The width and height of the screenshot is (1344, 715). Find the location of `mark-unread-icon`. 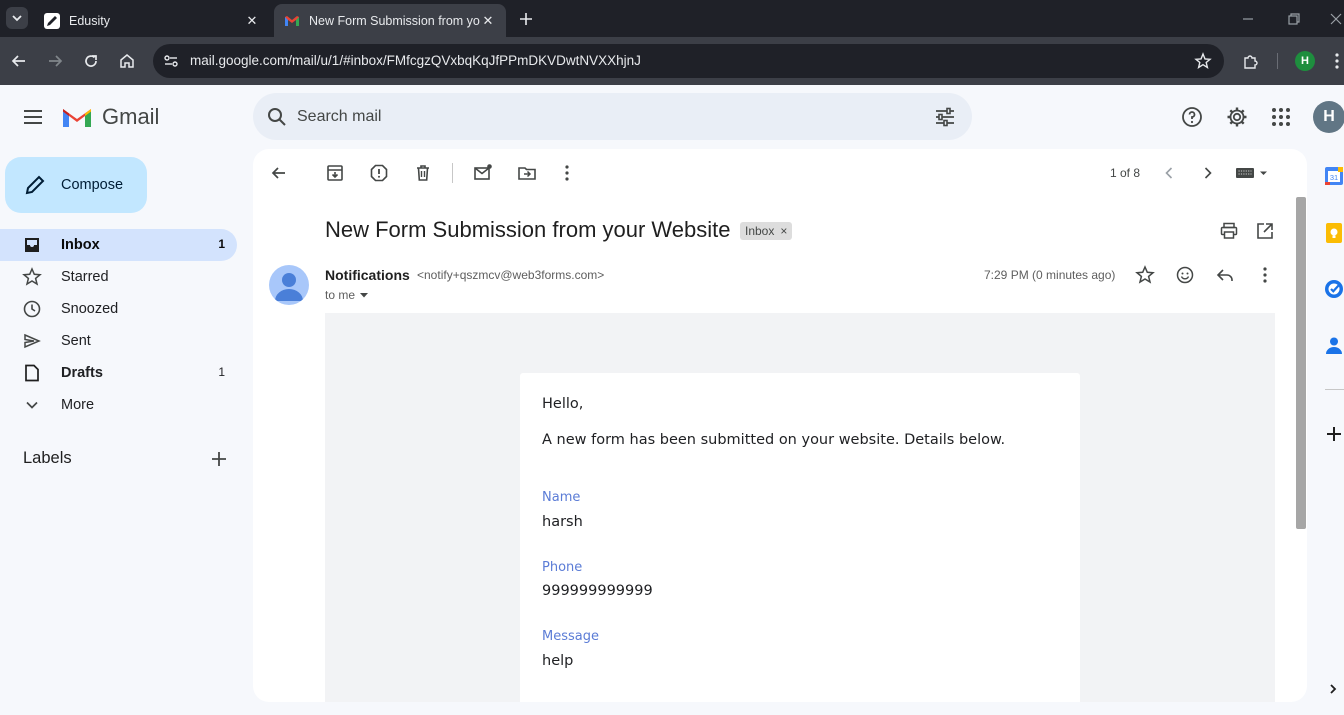

mark-unread-icon is located at coordinates (483, 173).